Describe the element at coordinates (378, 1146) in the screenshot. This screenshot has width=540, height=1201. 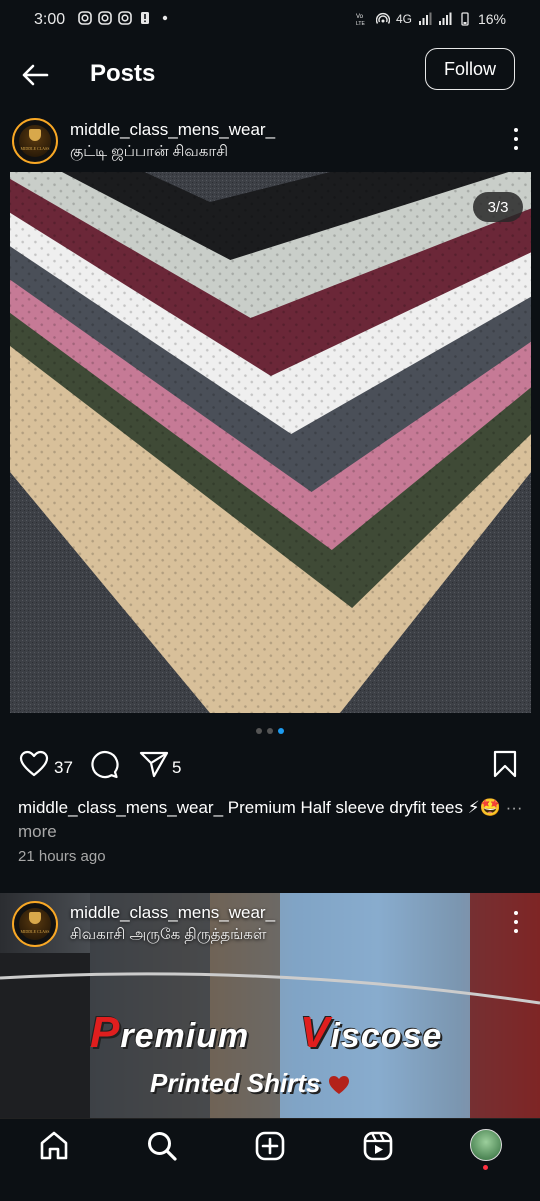
I see `reels-icon` at that location.